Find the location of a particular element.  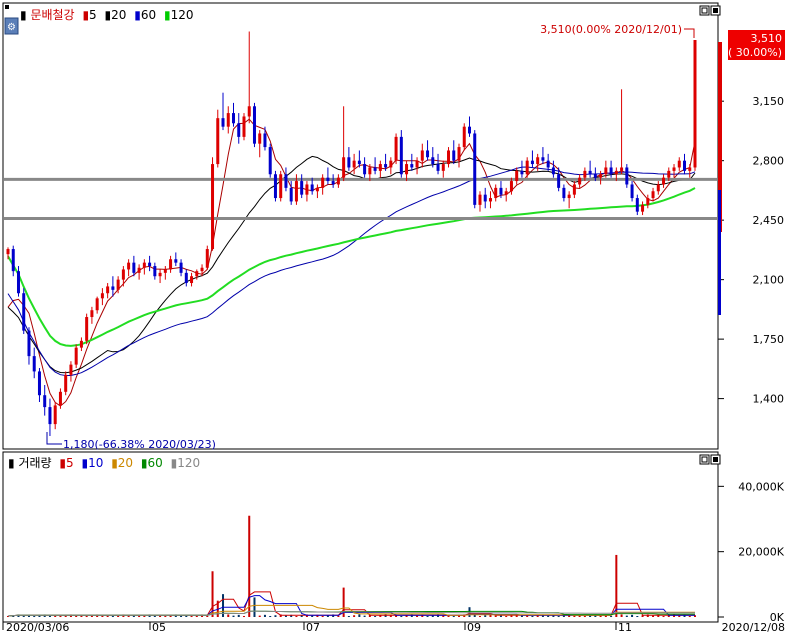

vlegend-20: 20 is located at coordinates (125, 463).